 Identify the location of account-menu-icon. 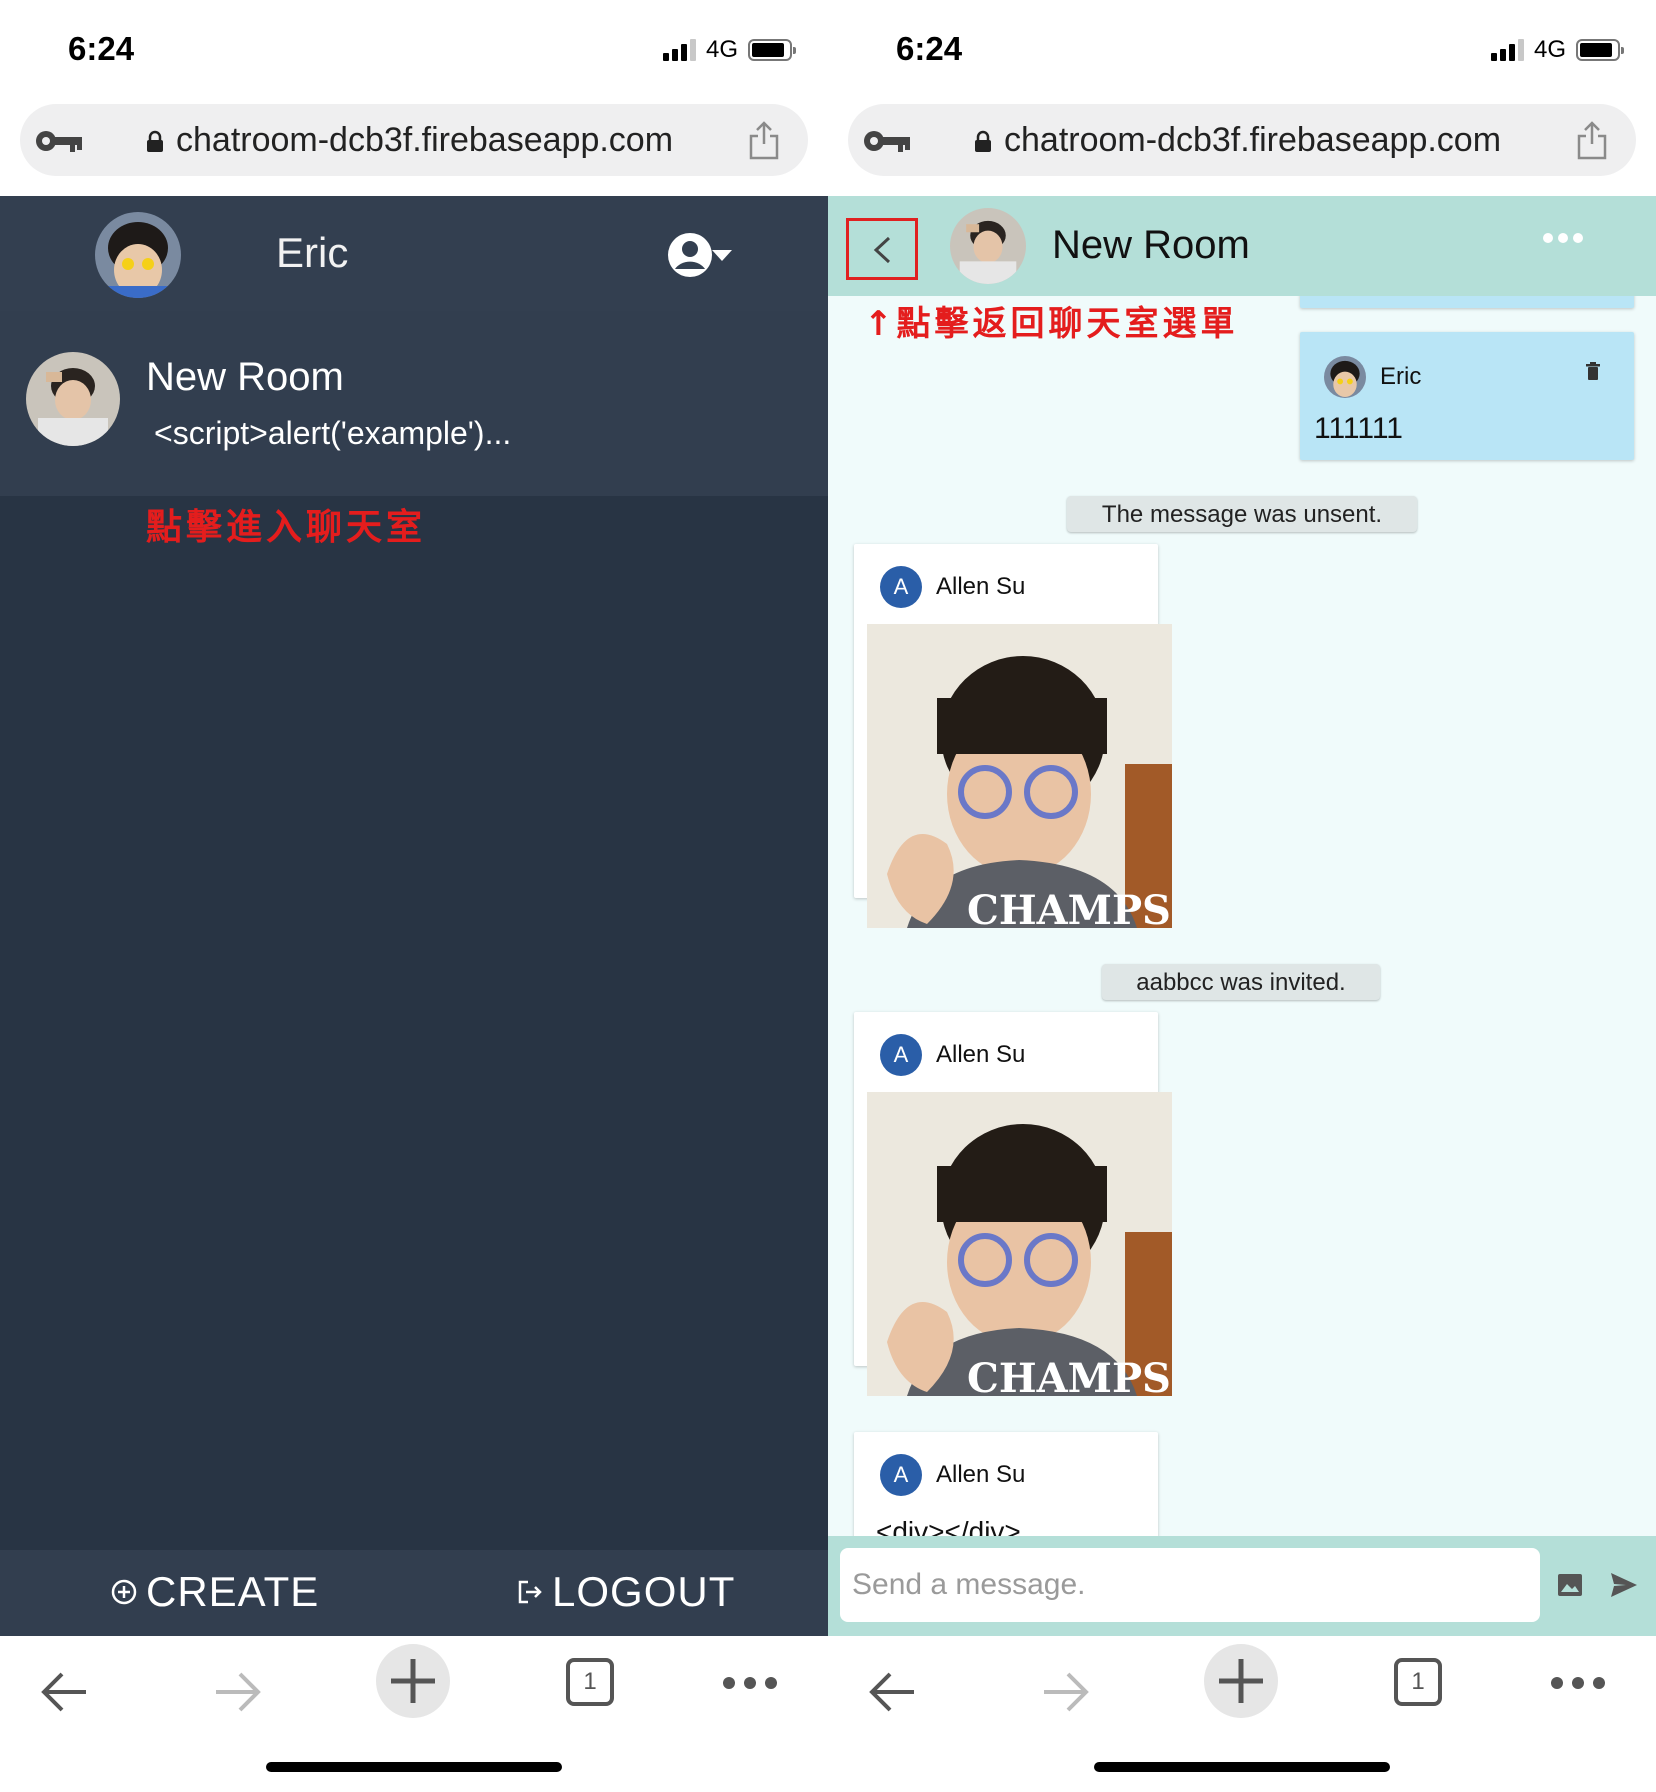
(701, 255).